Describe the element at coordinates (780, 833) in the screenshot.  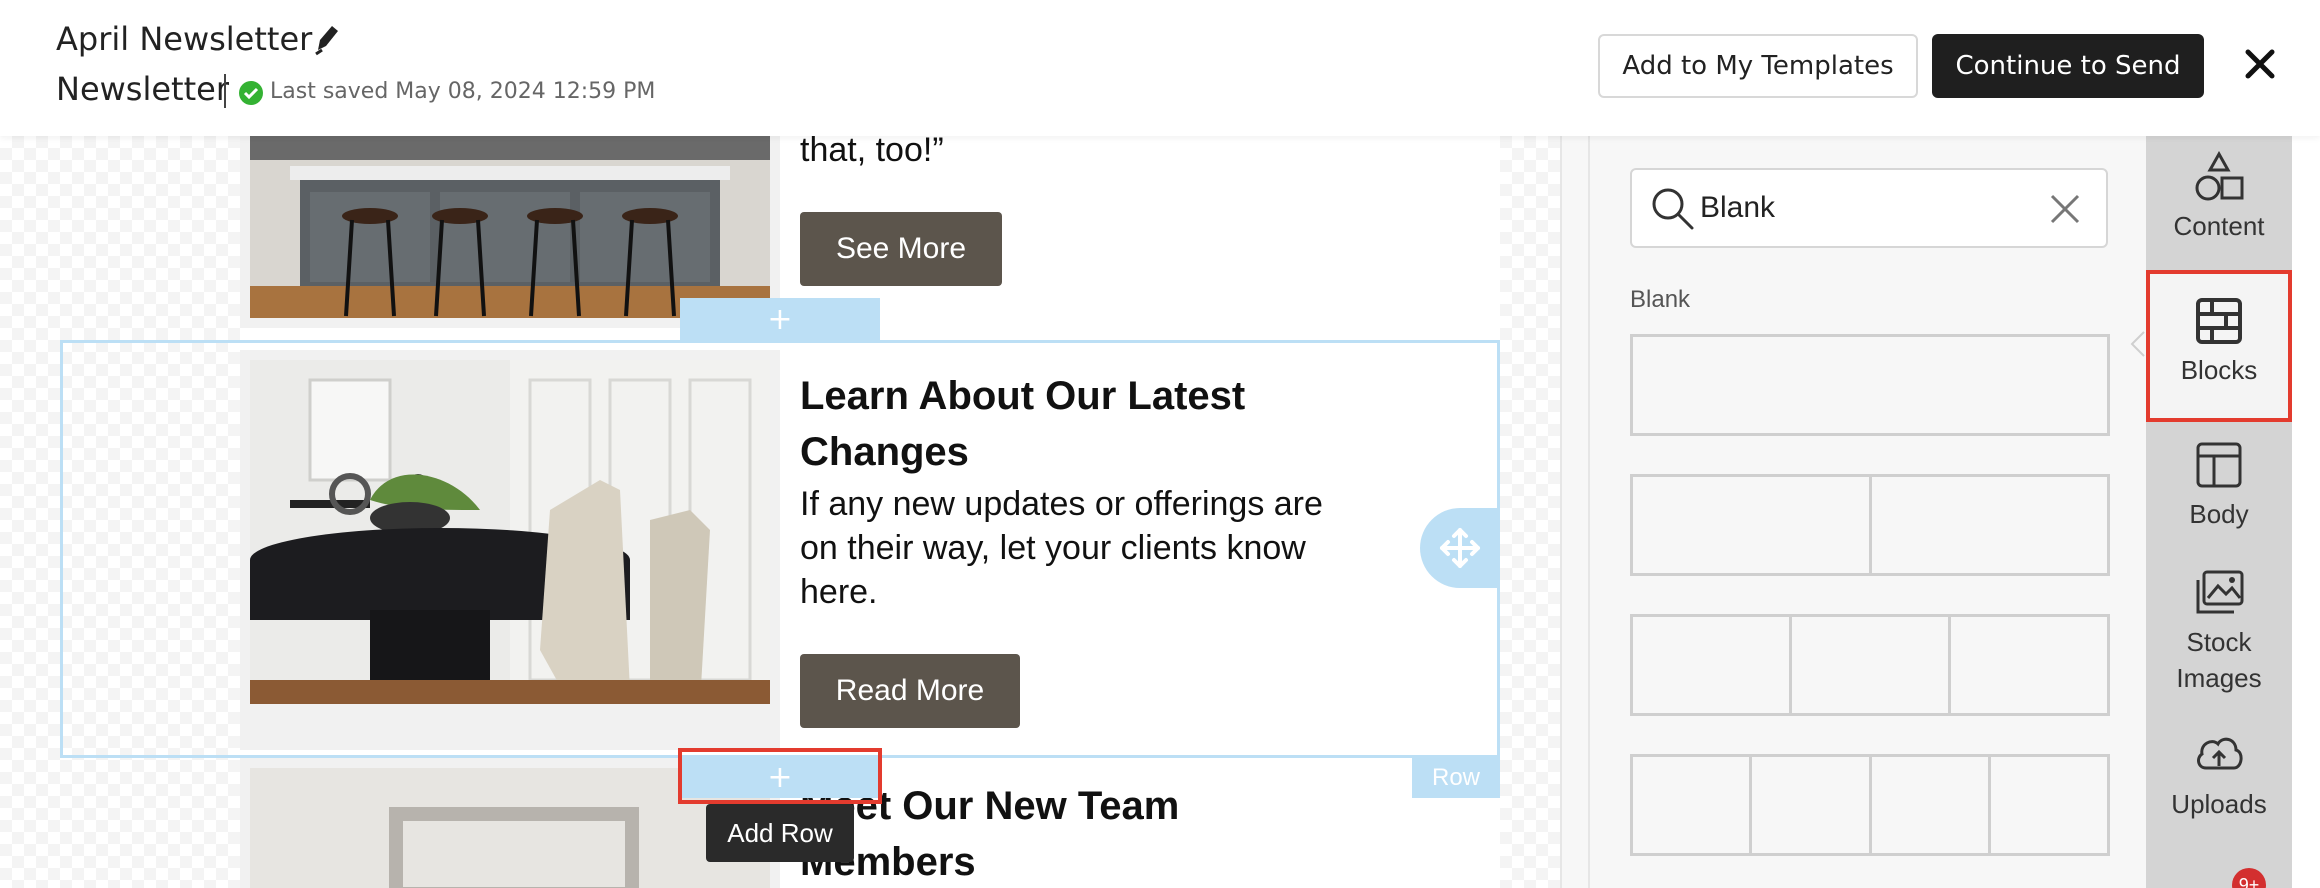
I see `add-row-tooltip: Add Row` at that location.